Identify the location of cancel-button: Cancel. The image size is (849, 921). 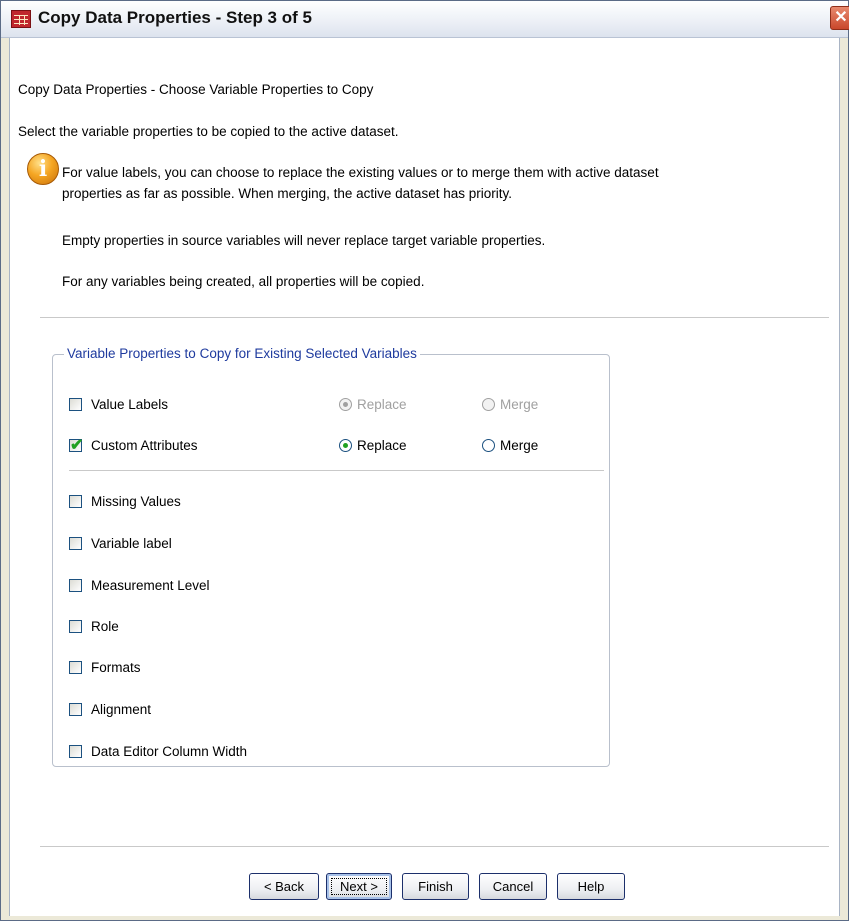
(513, 886).